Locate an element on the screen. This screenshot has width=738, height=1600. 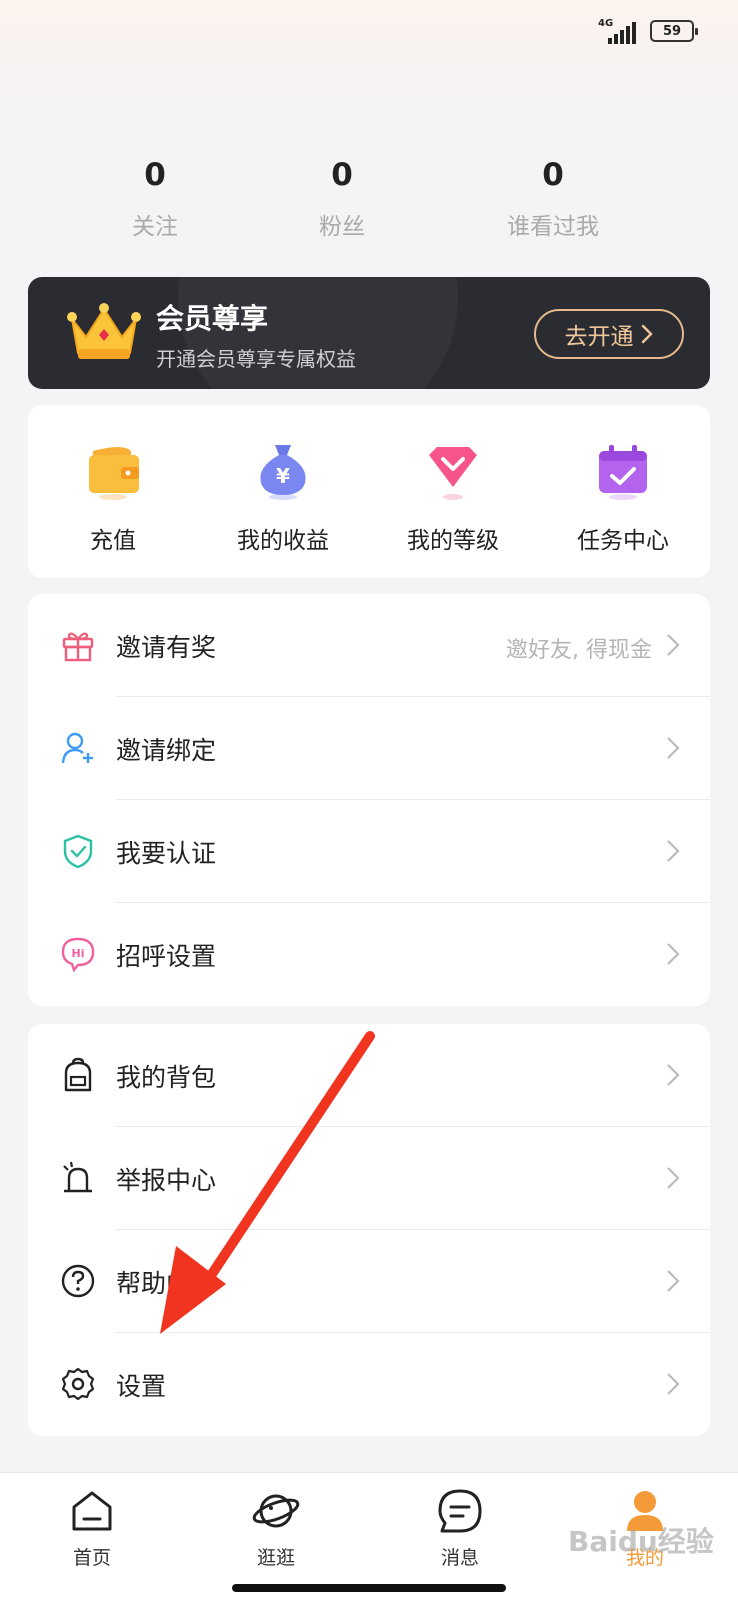
quick-label: 我的等级 is located at coordinates (453, 541).